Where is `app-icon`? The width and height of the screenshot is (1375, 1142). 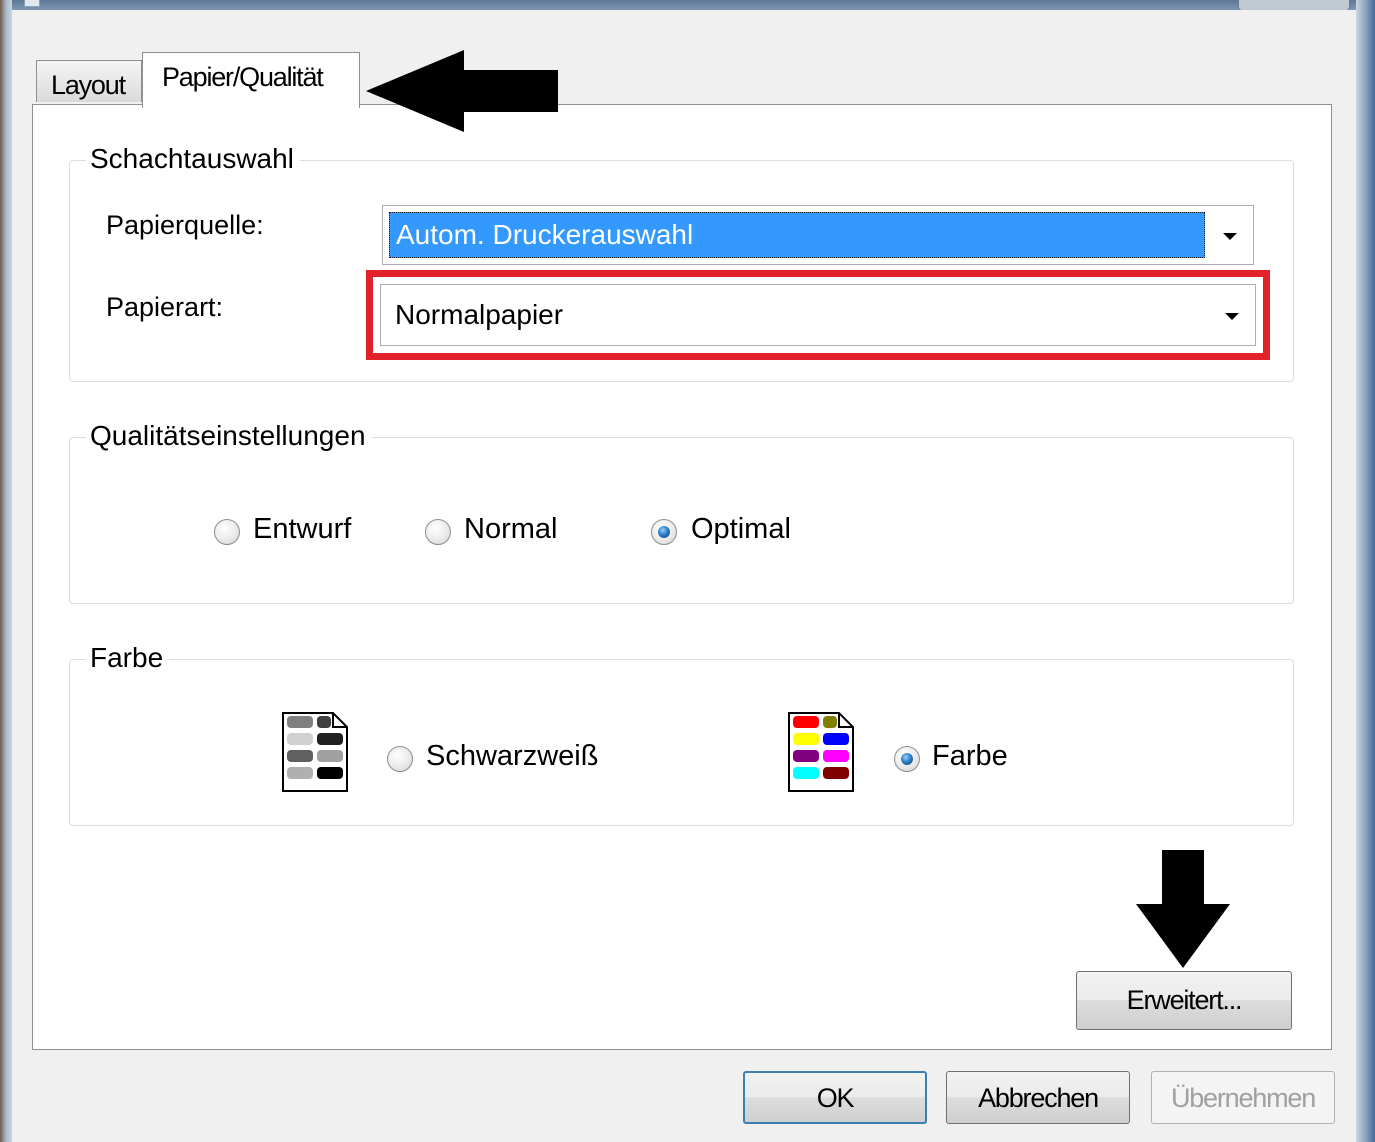 app-icon is located at coordinates (32, 3).